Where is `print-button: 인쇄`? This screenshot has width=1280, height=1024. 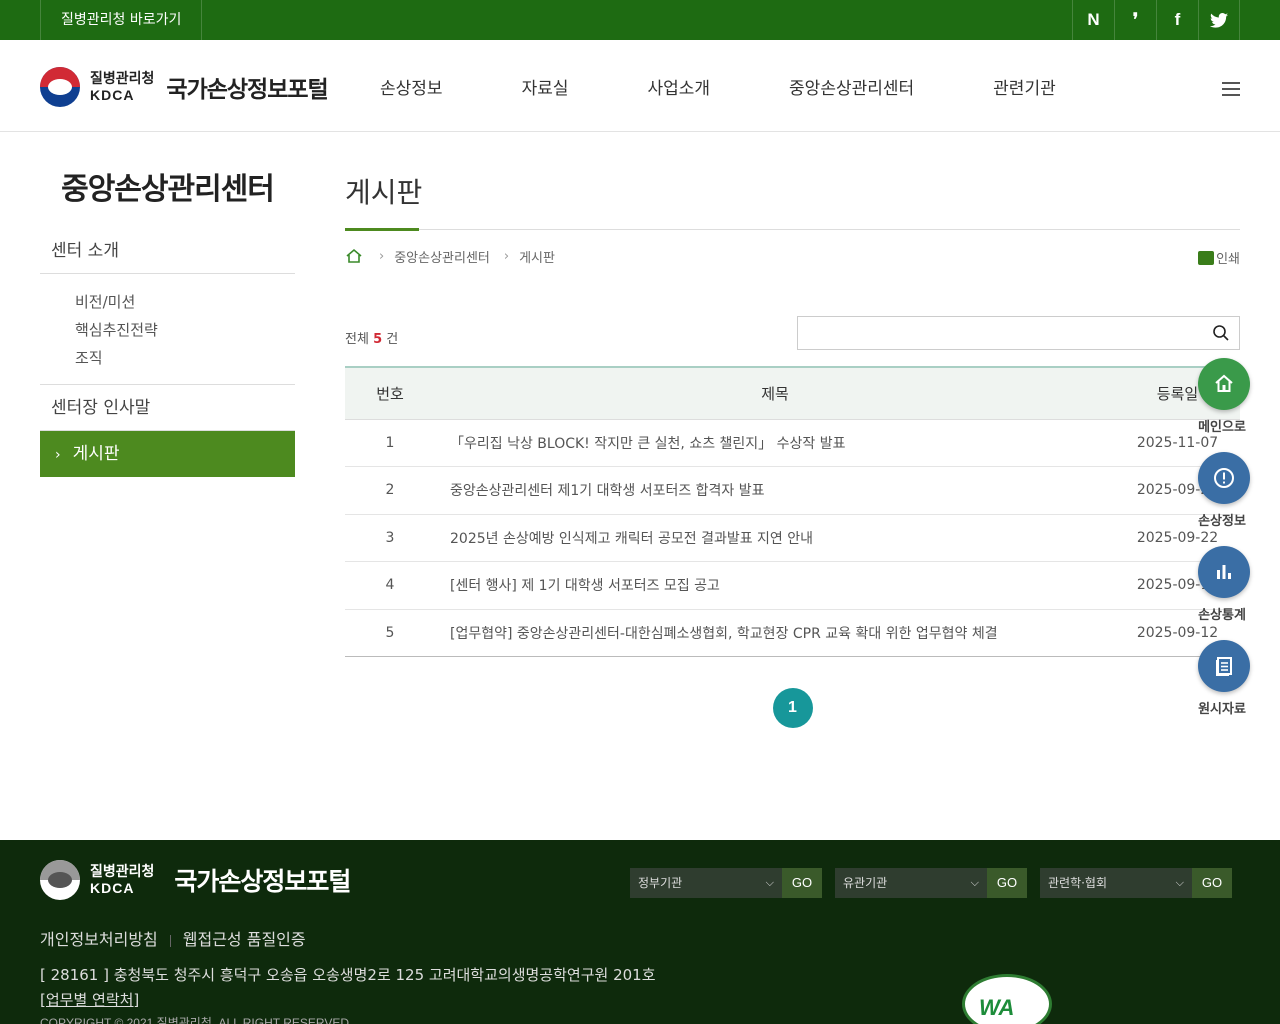
print-button: 인쇄 is located at coordinates (1219, 257).